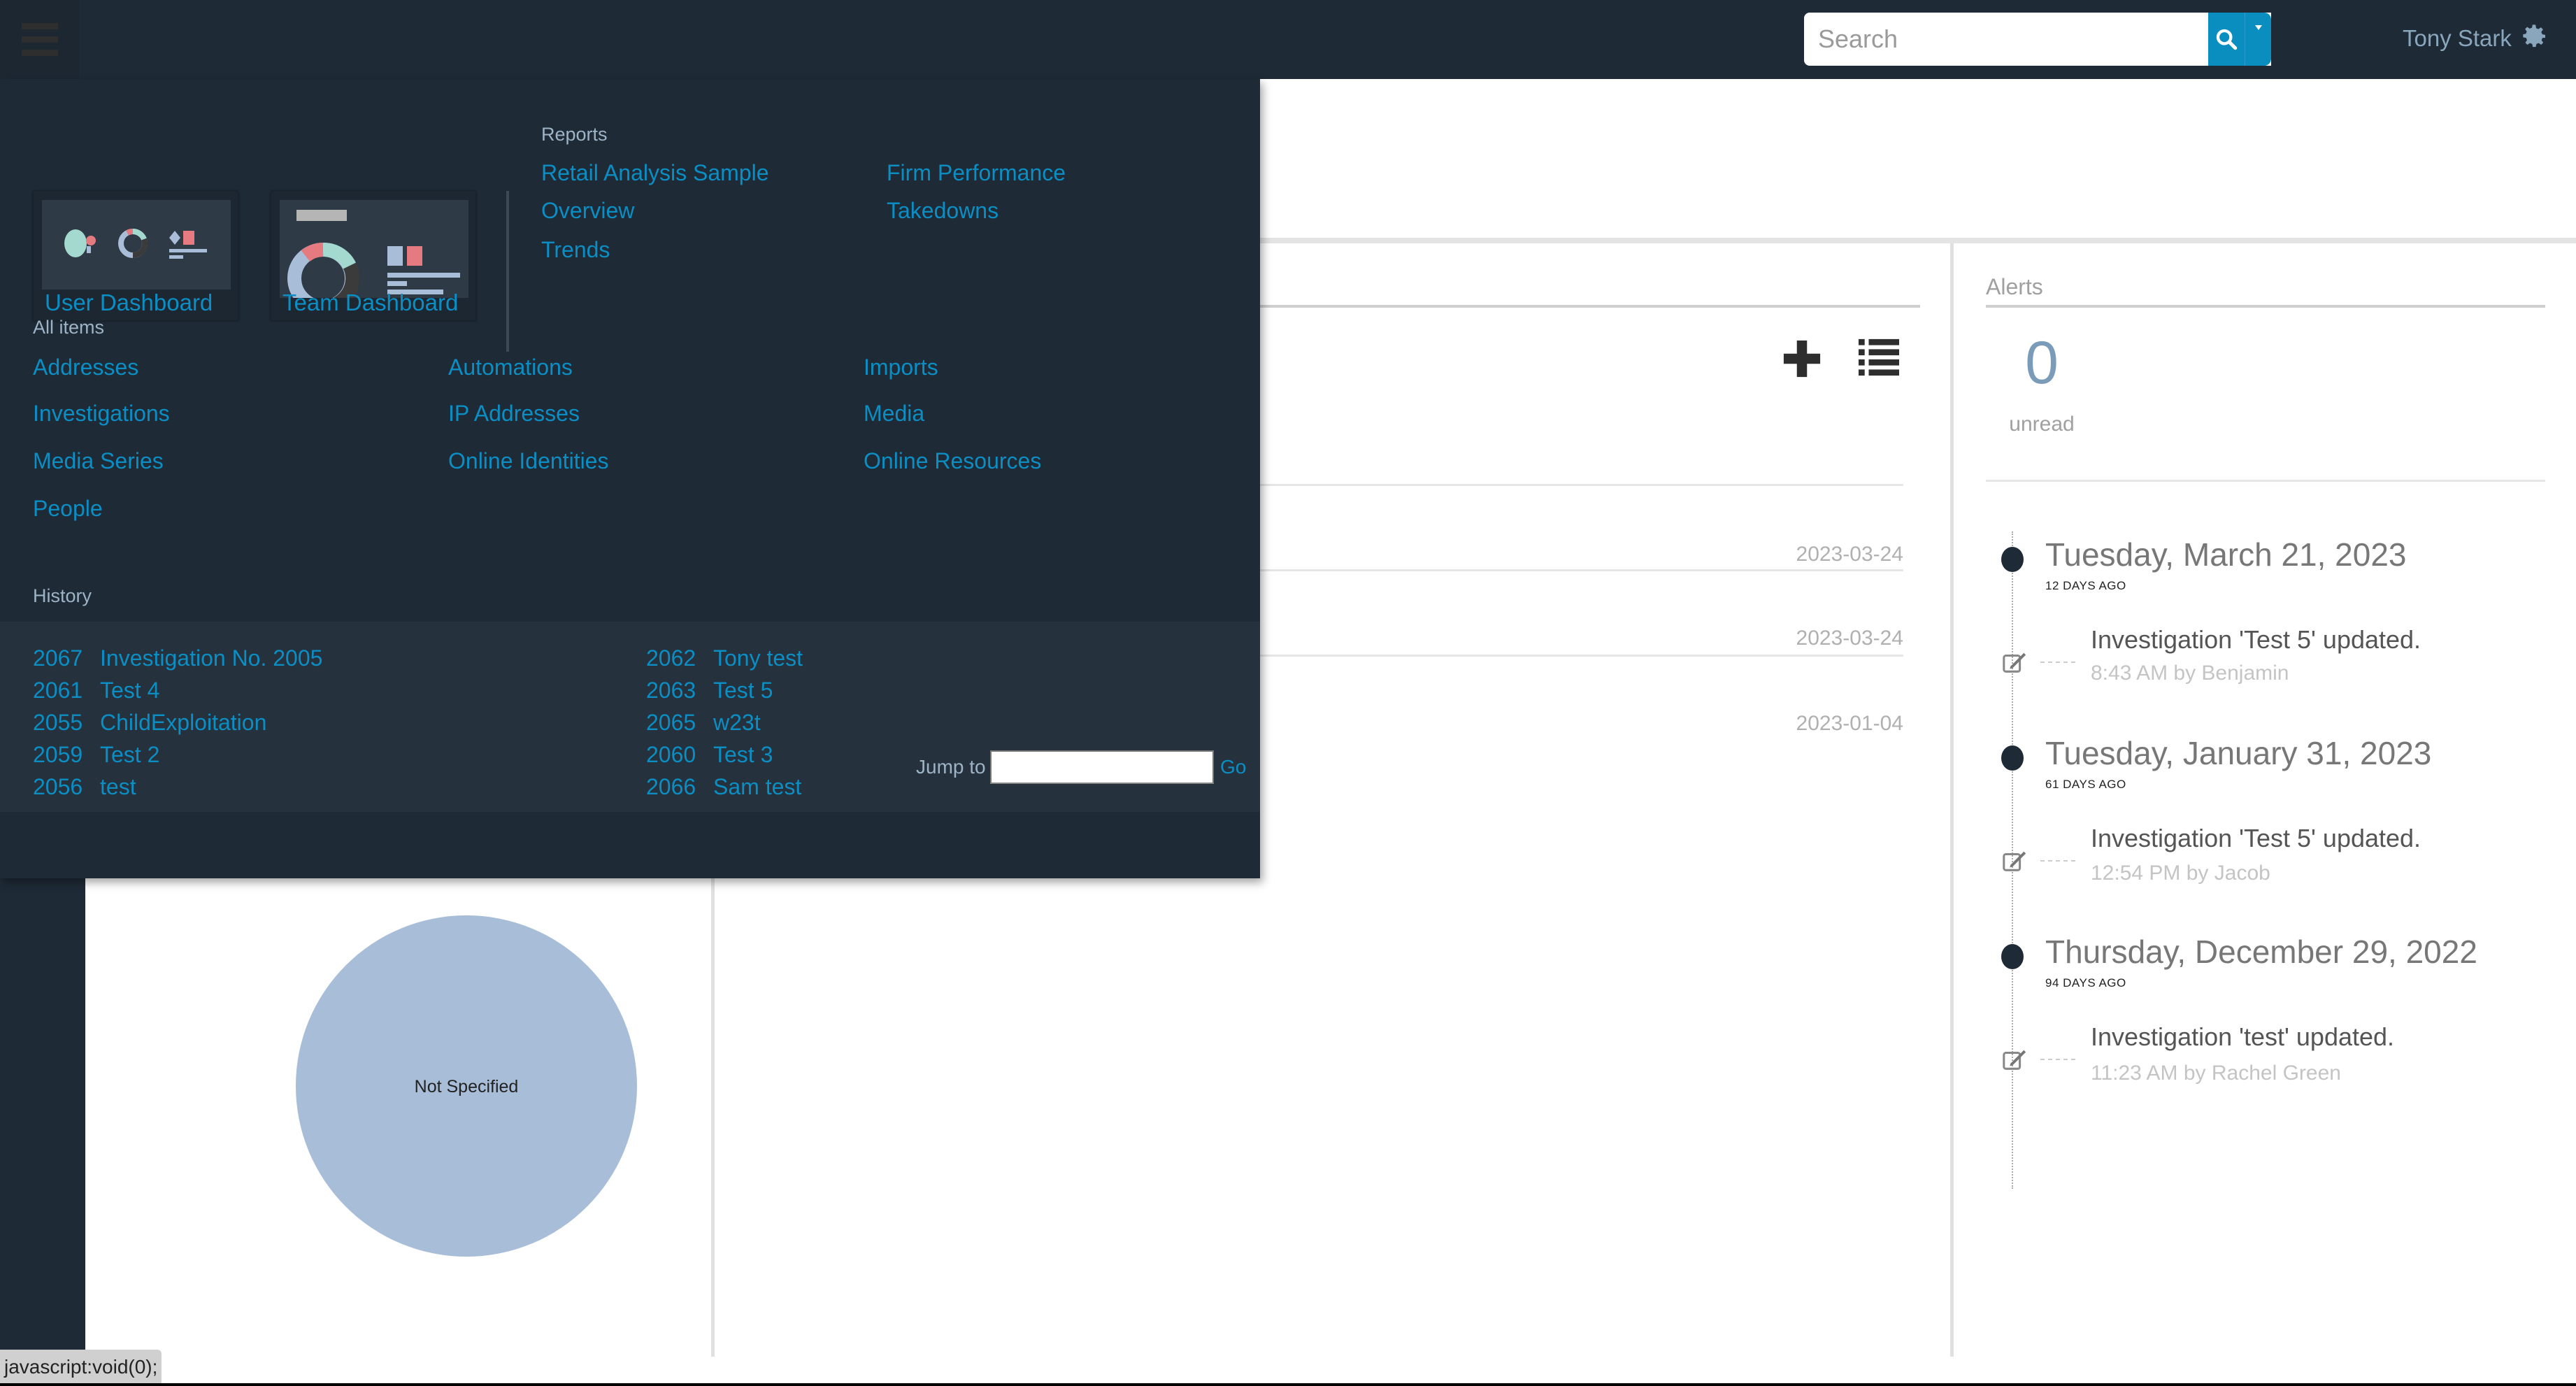  Describe the element at coordinates (58, 754) in the screenshot. I see `history-item-id: 2059` at that location.